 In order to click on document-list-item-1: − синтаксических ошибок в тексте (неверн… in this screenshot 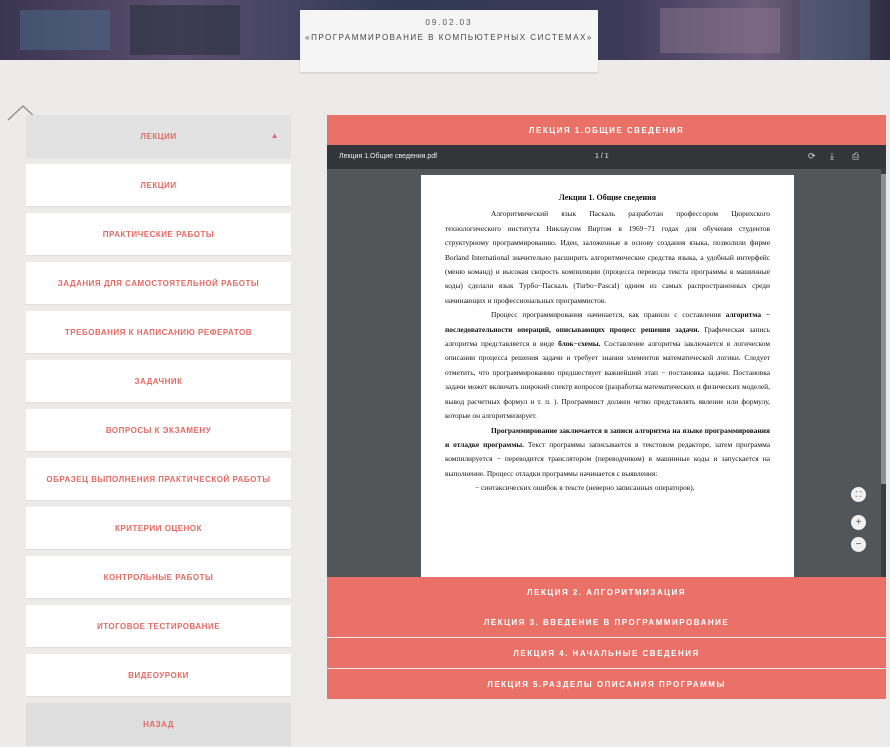, I will do `click(585, 488)`.